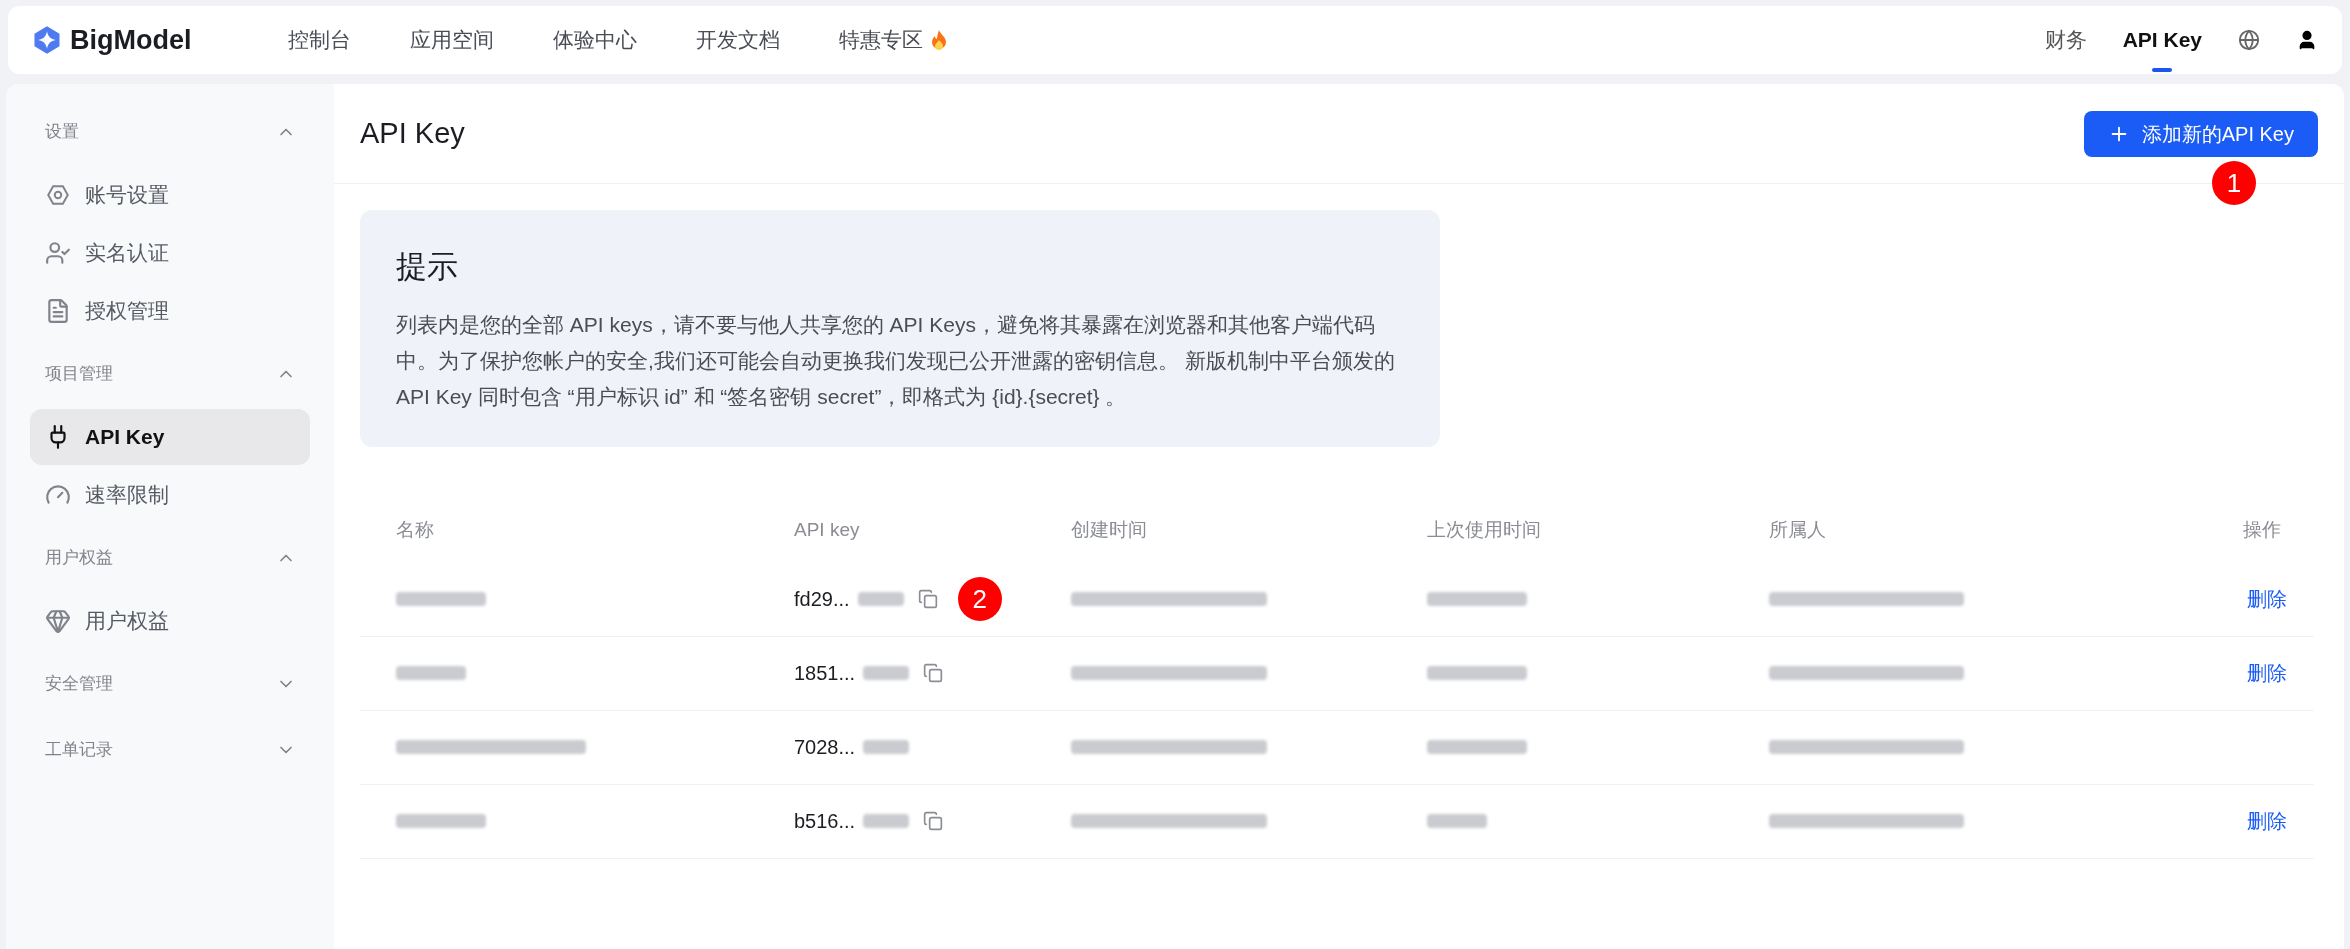 The height and width of the screenshot is (949, 2350). What do you see at coordinates (47, 40) in the screenshot?
I see `logo-icon` at bounding box center [47, 40].